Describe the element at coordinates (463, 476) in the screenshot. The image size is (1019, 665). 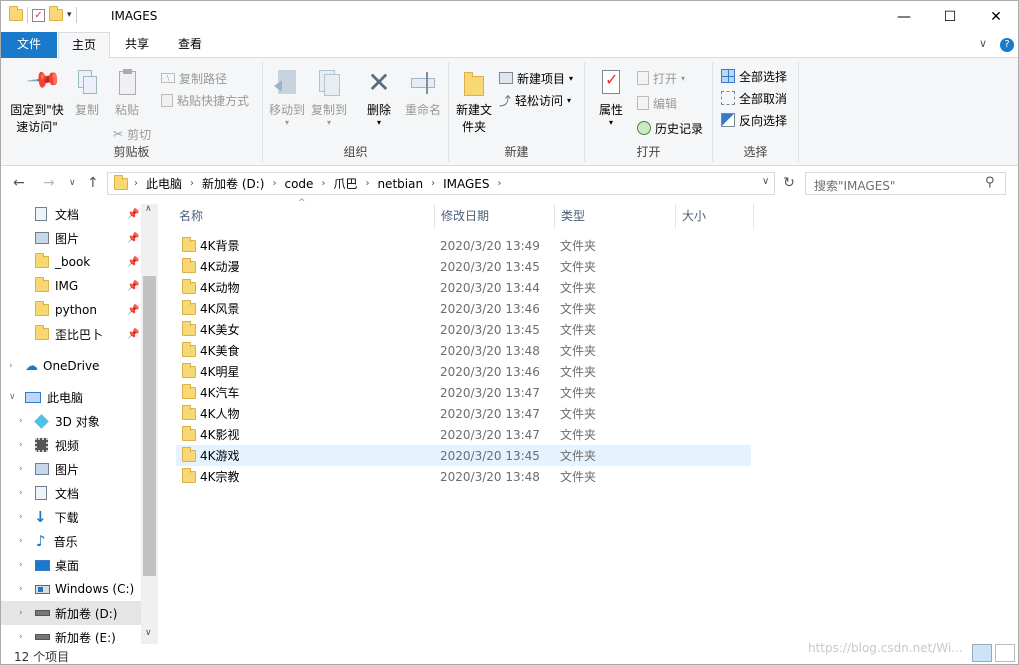
I see `table-row: 4K宗教 2020/3/20 13:48 文件夹` at that location.